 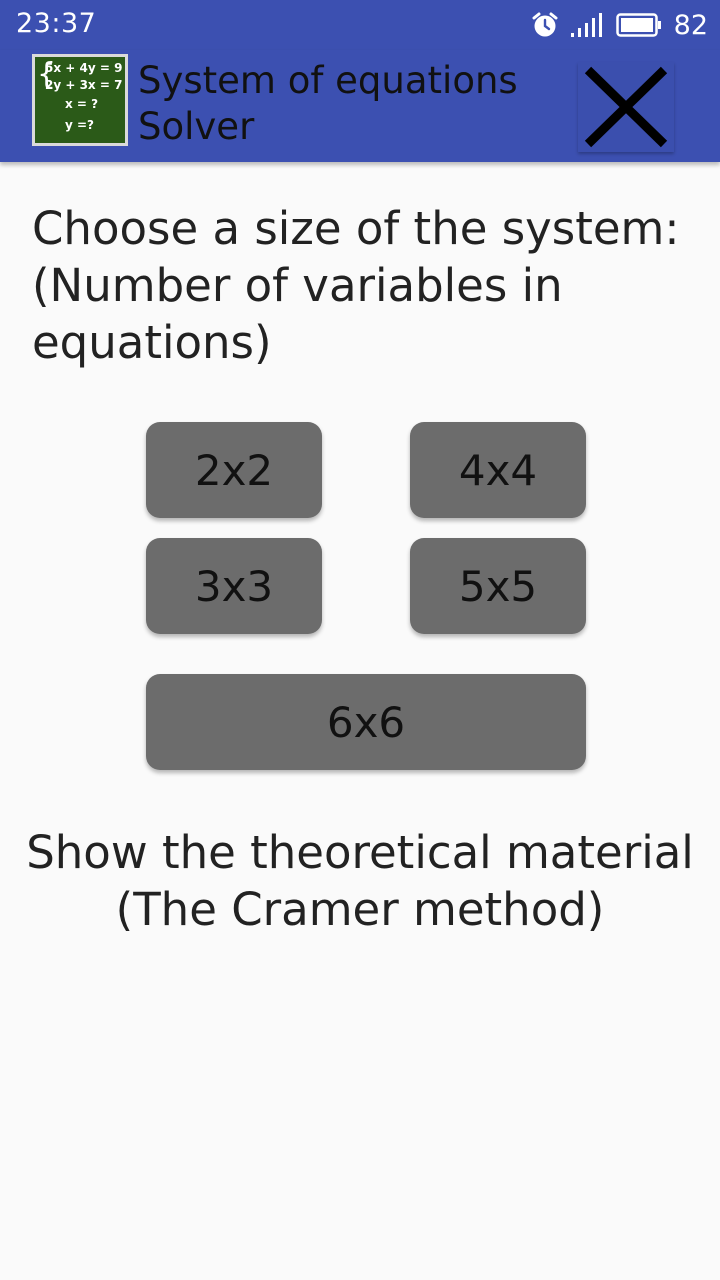 What do you see at coordinates (80, 125) in the screenshot?
I see `logo-question-y: y =?` at bounding box center [80, 125].